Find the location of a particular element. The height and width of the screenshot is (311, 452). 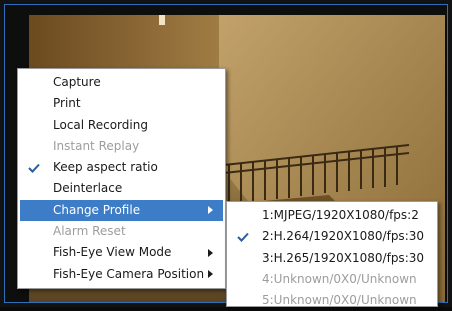

menu-item-instant-replay: Instant Replay is located at coordinates (121, 146).